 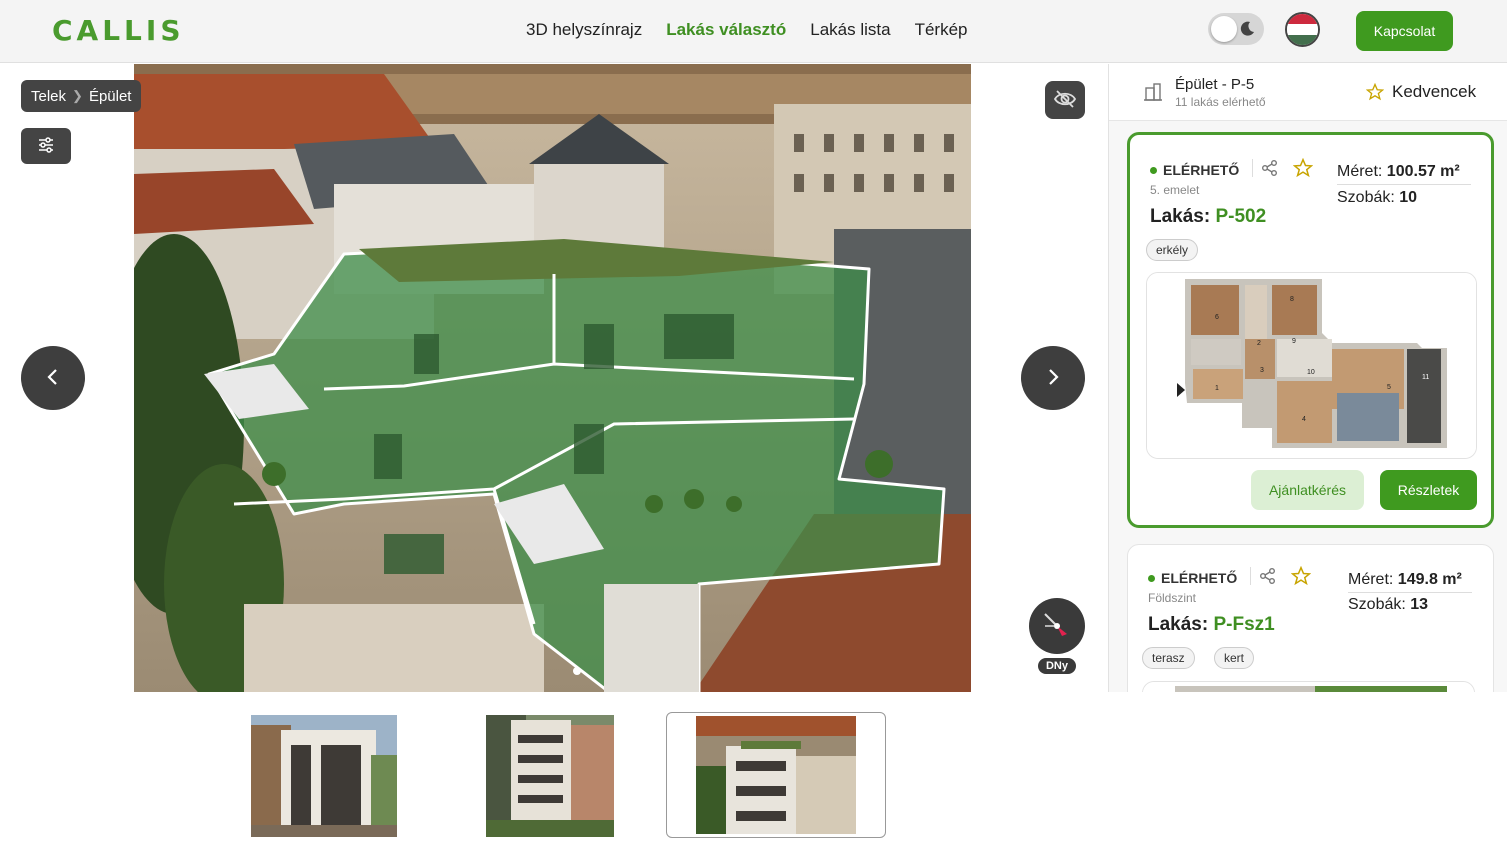 I want to click on panel-header: Épület - P-5 11 lakás elérhető Kedvencek, so click(x=1308, y=92).